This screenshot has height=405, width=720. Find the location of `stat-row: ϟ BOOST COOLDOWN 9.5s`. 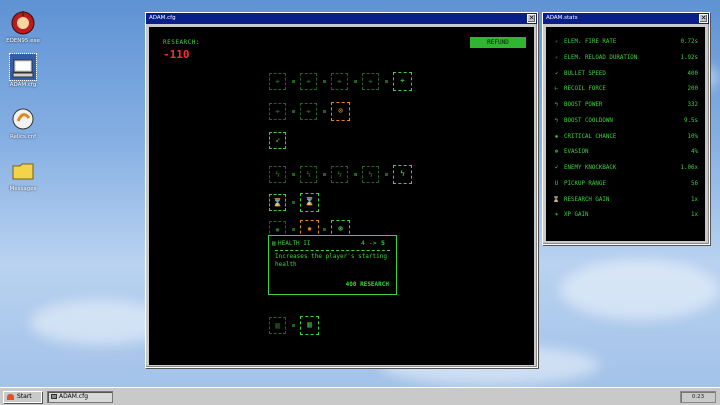

stat-row: ϟ BOOST COOLDOWN 9.5s is located at coordinates (625, 121).